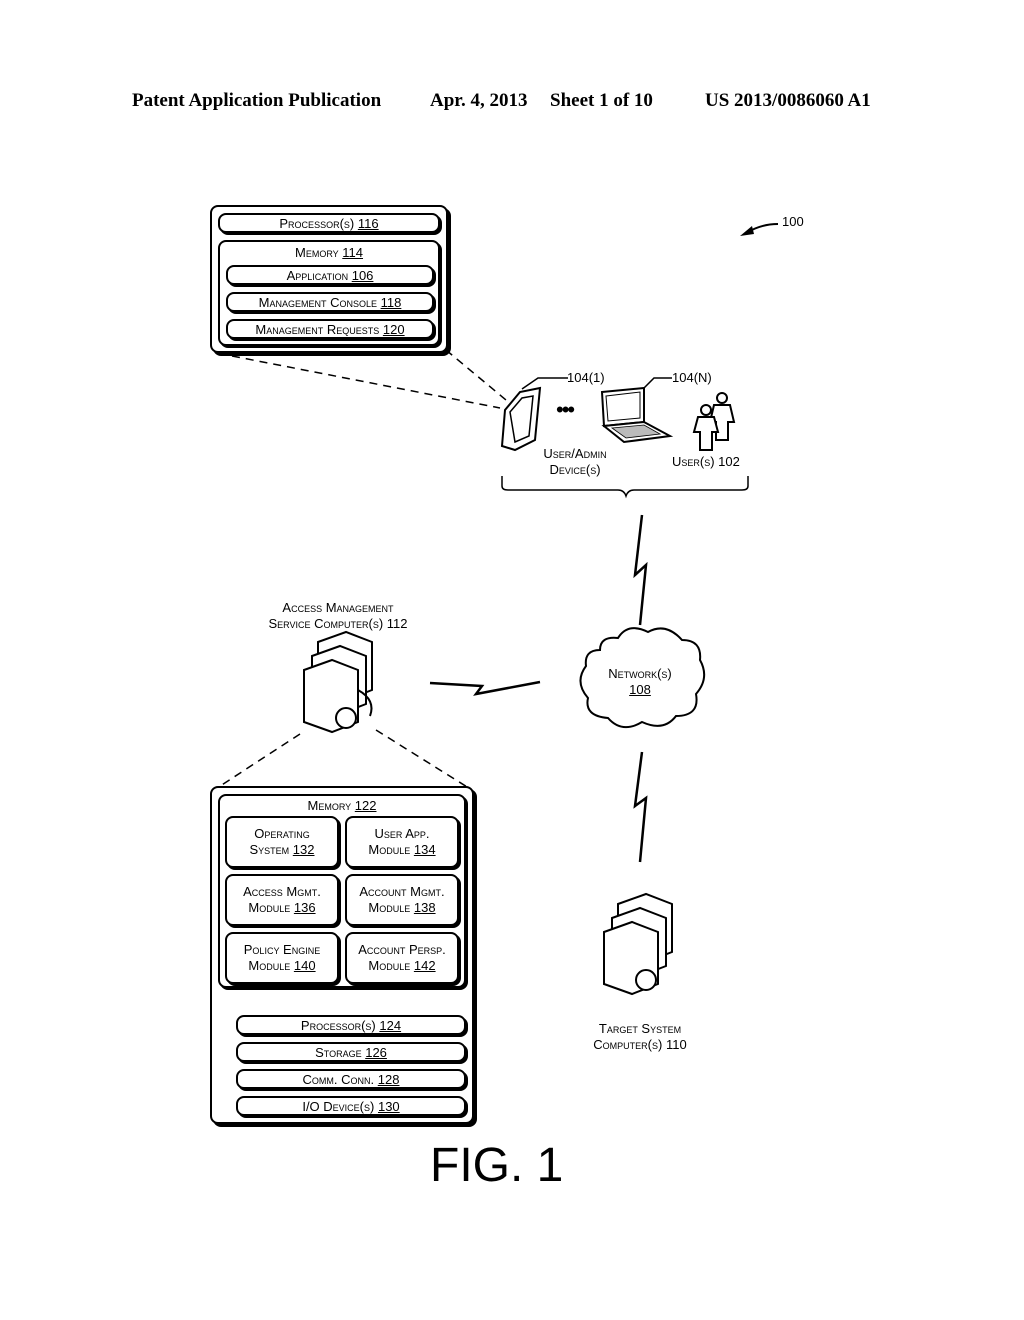 The image size is (1024, 1320). Describe the element at coordinates (362, 275) in the screenshot. I see `ref: 106` at that location.